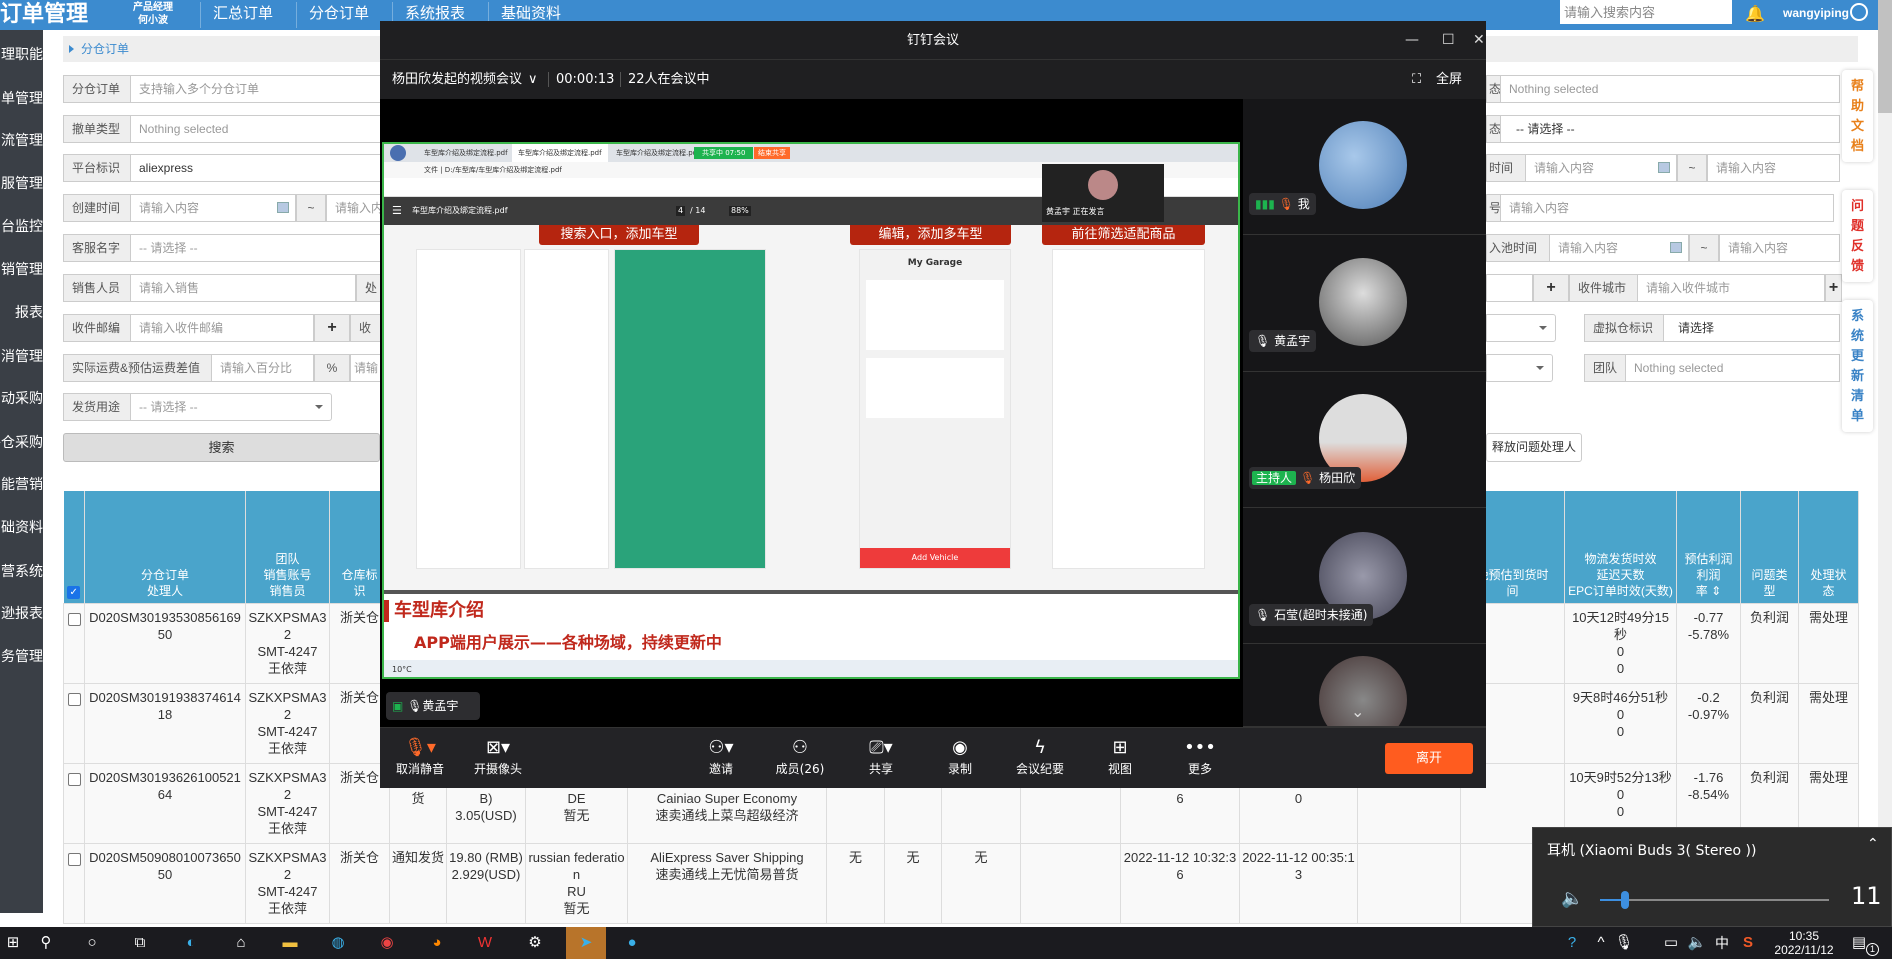  Describe the element at coordinates (420, 756) in the screenshot. I see `unmute-button: 🎙▾ 取消静音` at that location.